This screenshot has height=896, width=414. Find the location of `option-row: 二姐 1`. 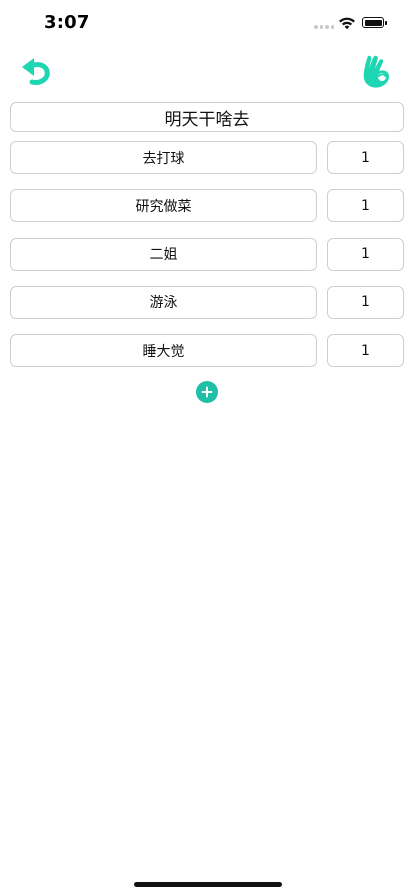

option-row: 二姐 1 is located at coordinates (207, 254).